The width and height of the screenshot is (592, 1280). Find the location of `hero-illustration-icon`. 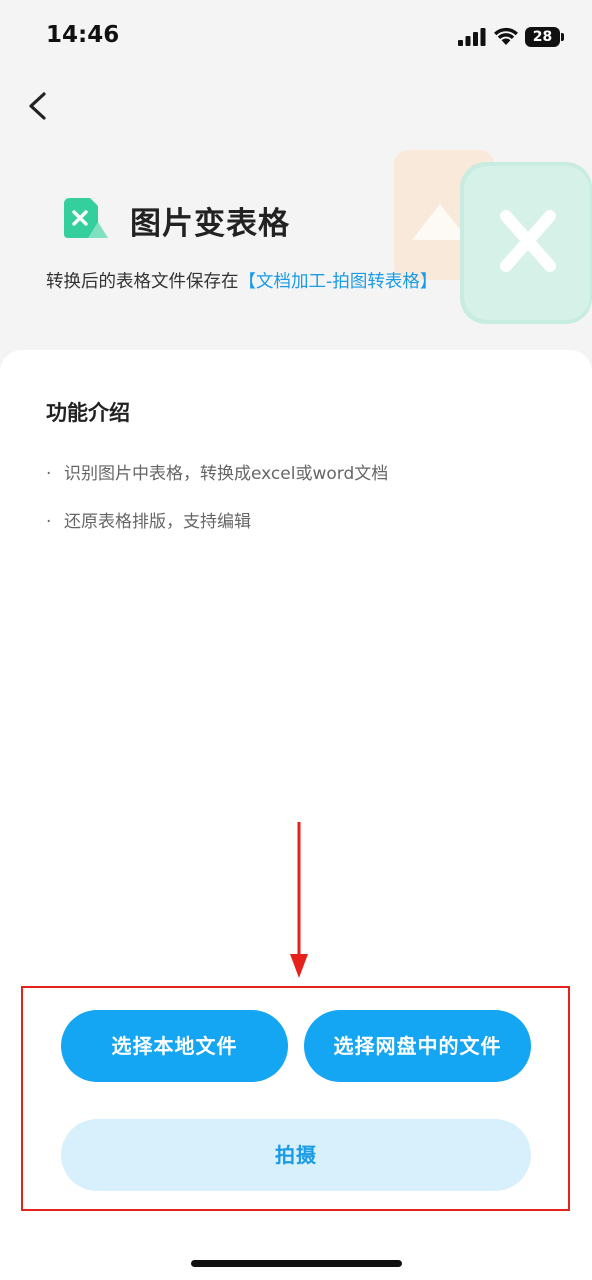

hero-illustration-icon is located at coordinates (493, 237).